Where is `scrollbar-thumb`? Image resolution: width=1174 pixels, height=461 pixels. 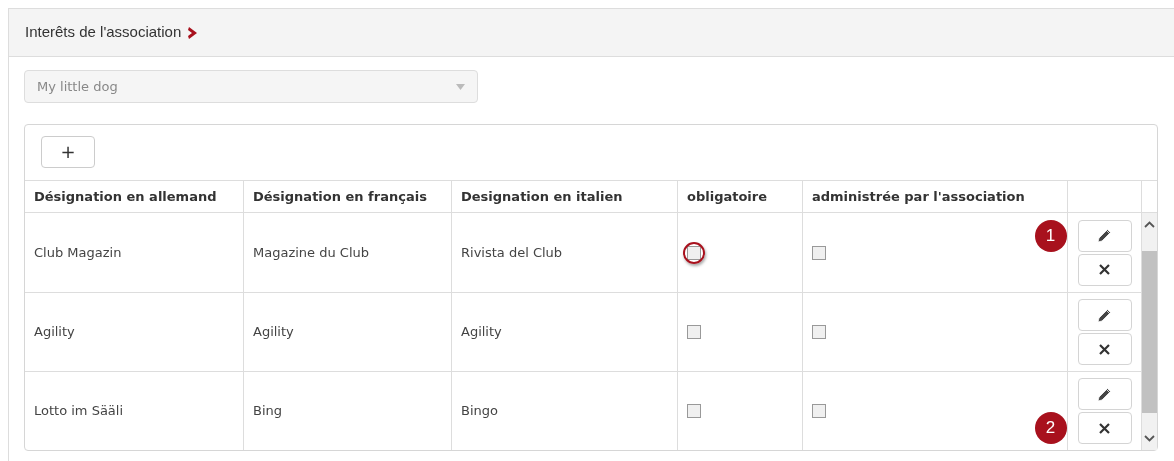
scrollbar-thumb is located at coordinates (1149, 331).